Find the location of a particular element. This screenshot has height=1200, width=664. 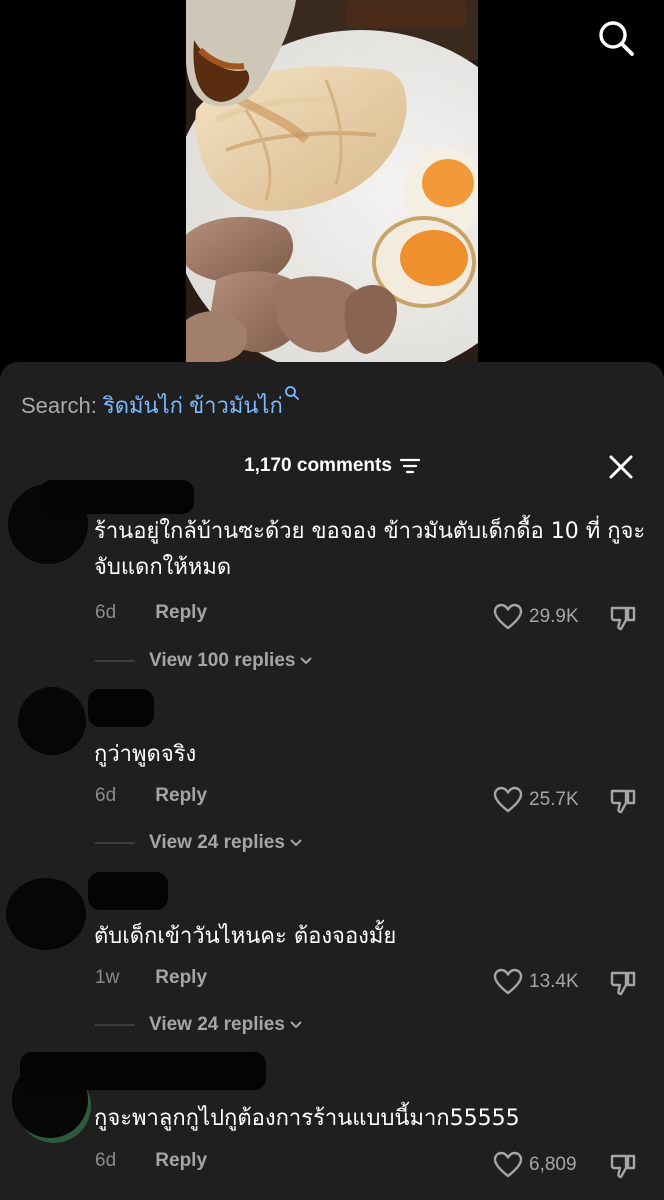

like-button: 29.9K is located at coordinates (536, 617).